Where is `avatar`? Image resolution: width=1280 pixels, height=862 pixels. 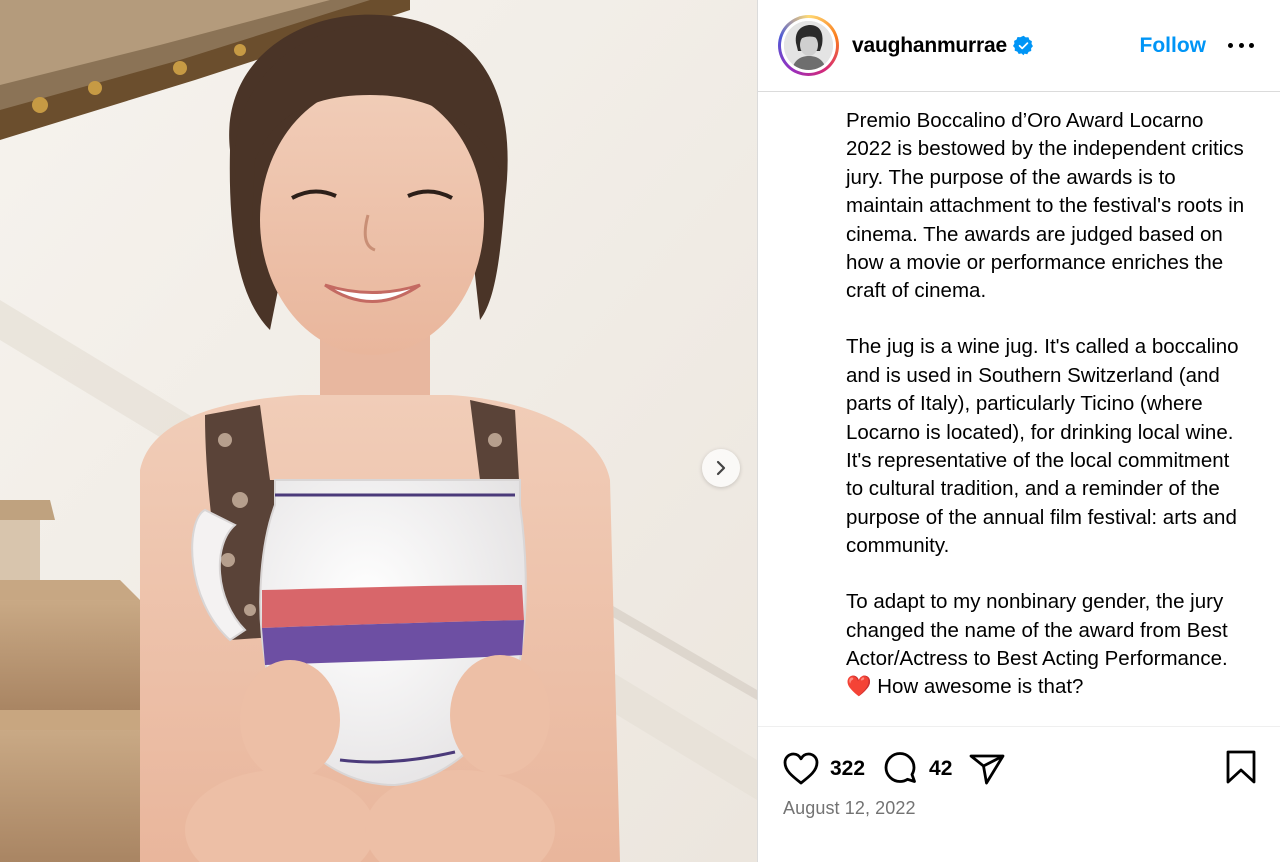 avatar is located at coordinates (808, 45).